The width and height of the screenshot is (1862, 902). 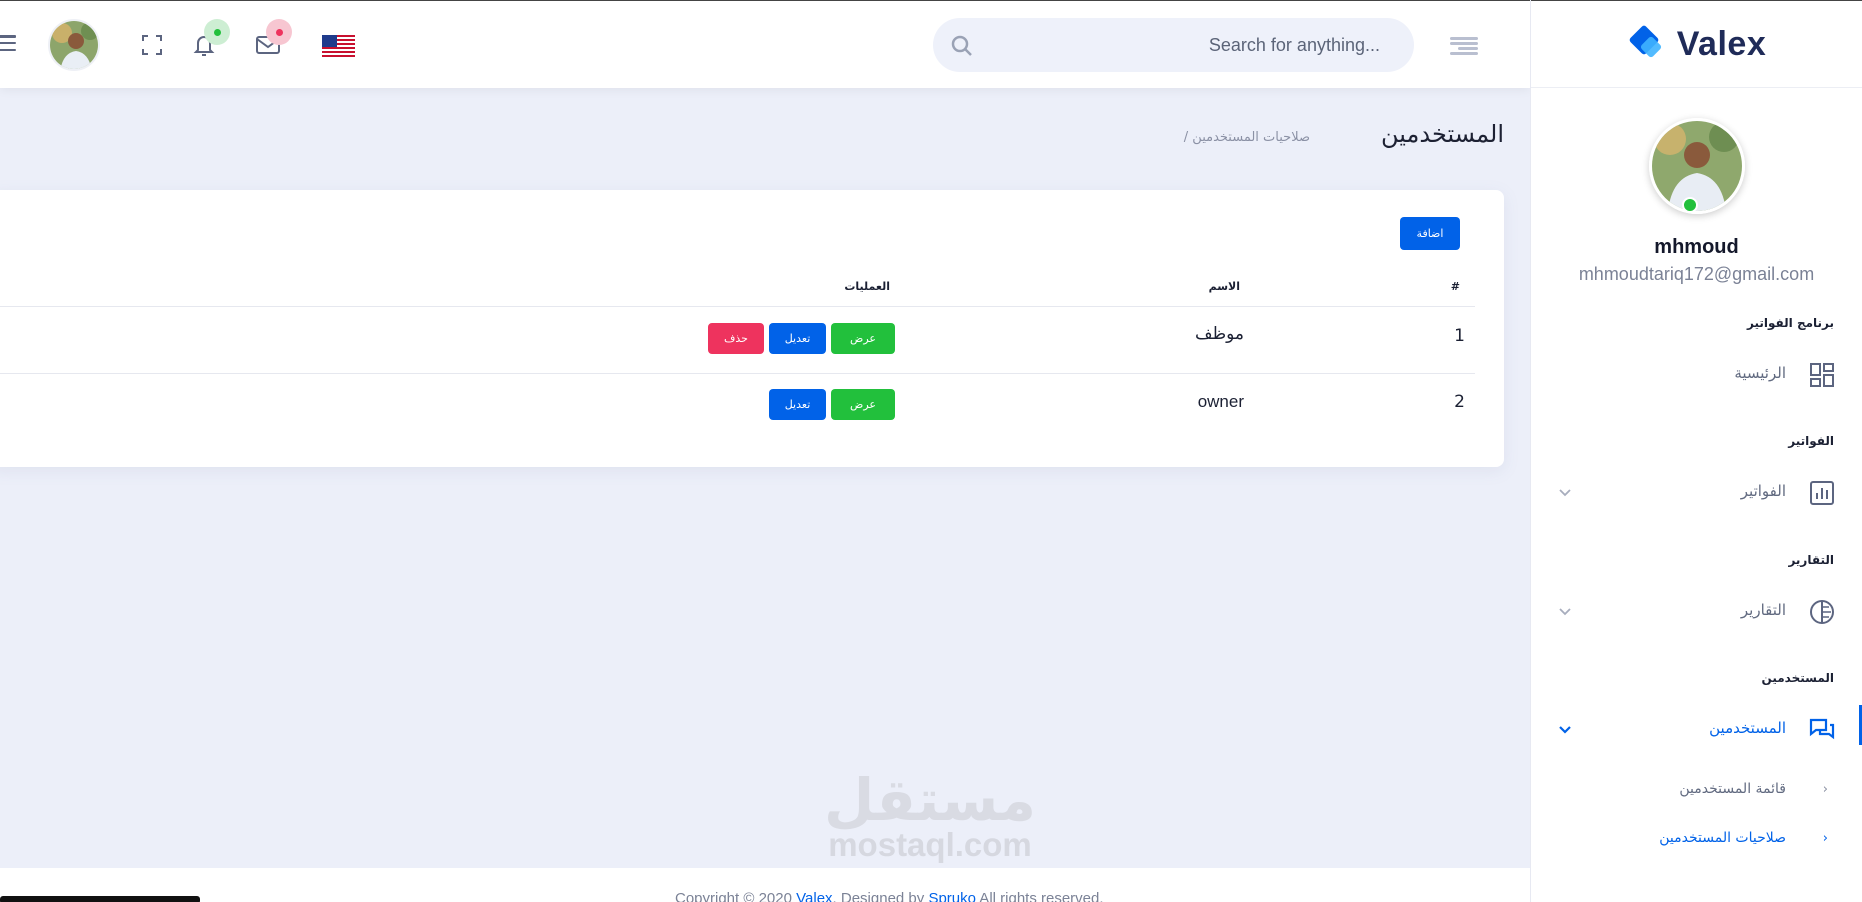 What do you see at coordinates (100, 899) in the screenshot?
I see `overlay-bar` at bounding box center [100, 899].